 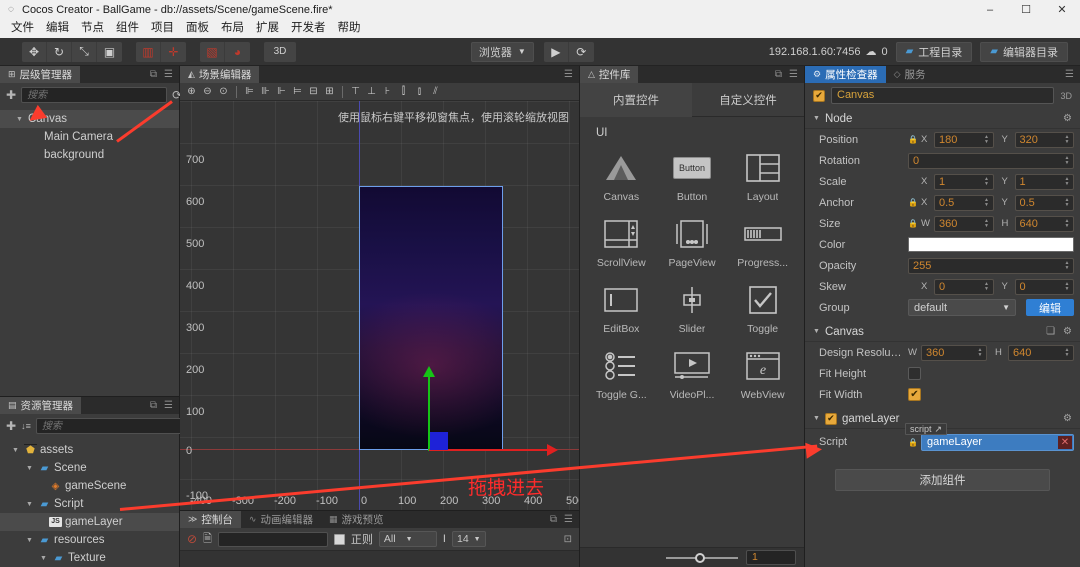 I want to click on align-left-icon: ⊫, so click(x=249, y=91).